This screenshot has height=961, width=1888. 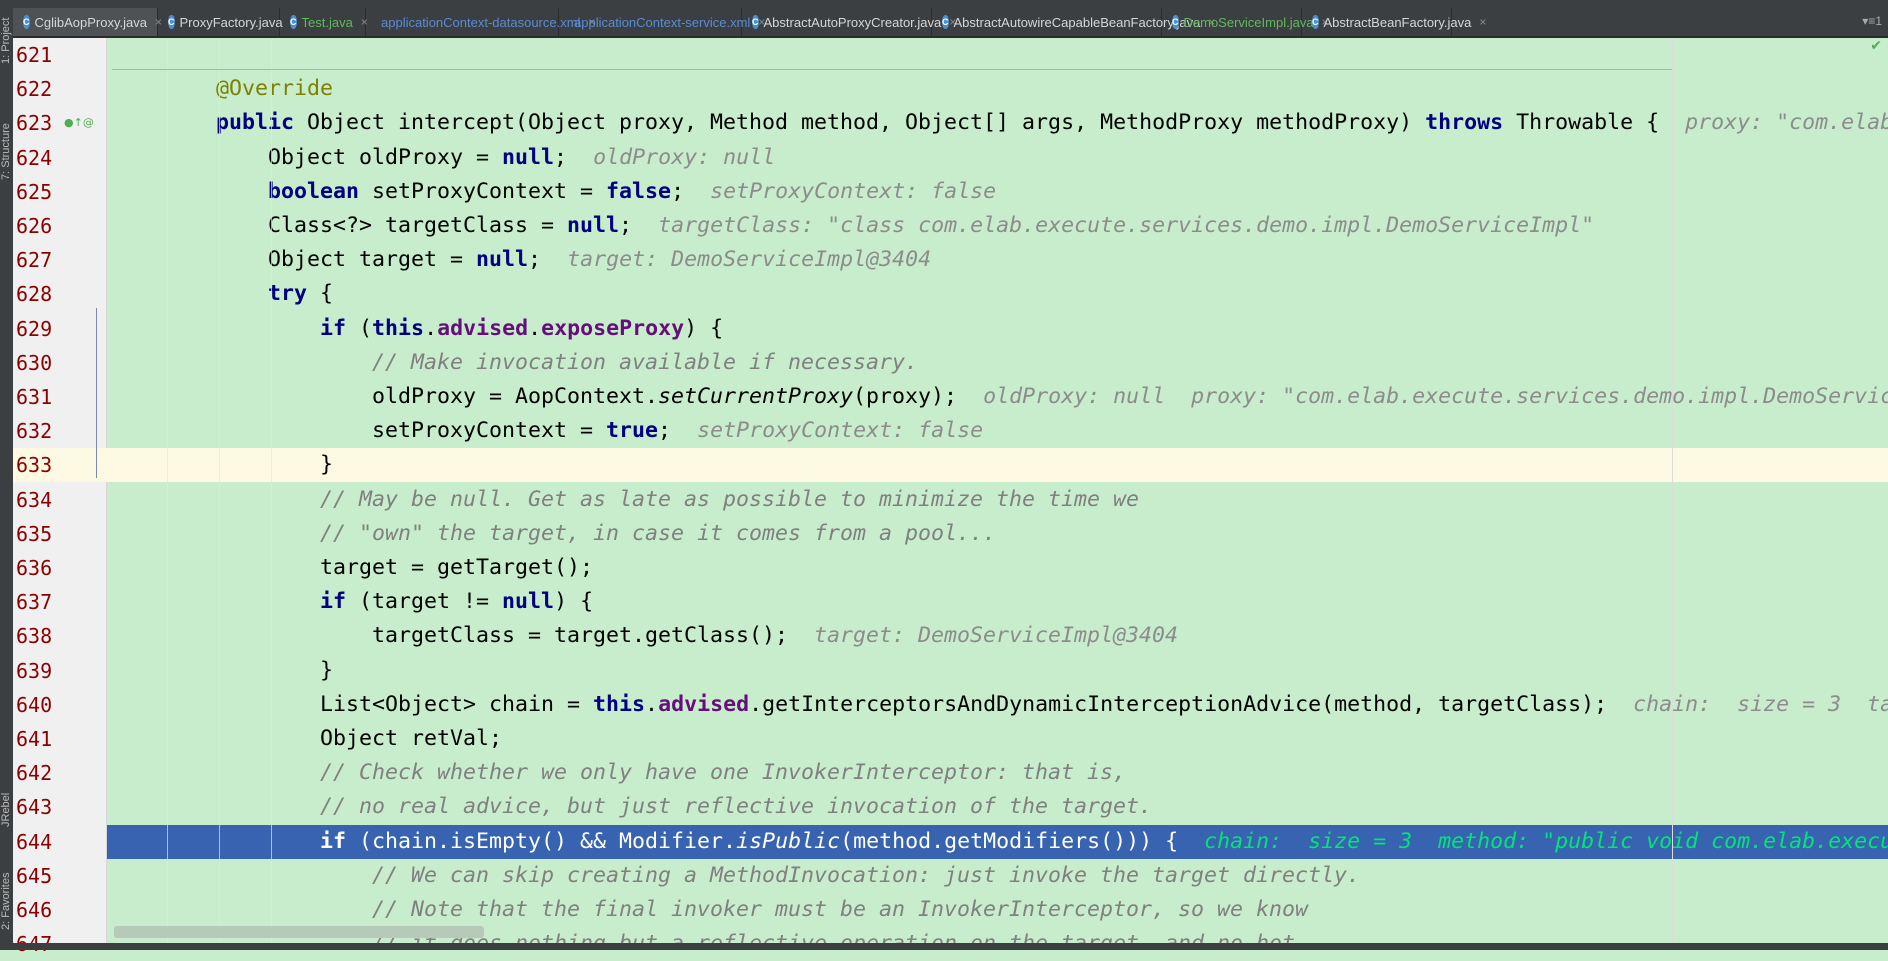 What do you see at coordinates (60, 705) in the screenshot?
I see `line-number: 640` at bounding box center [60, 705].